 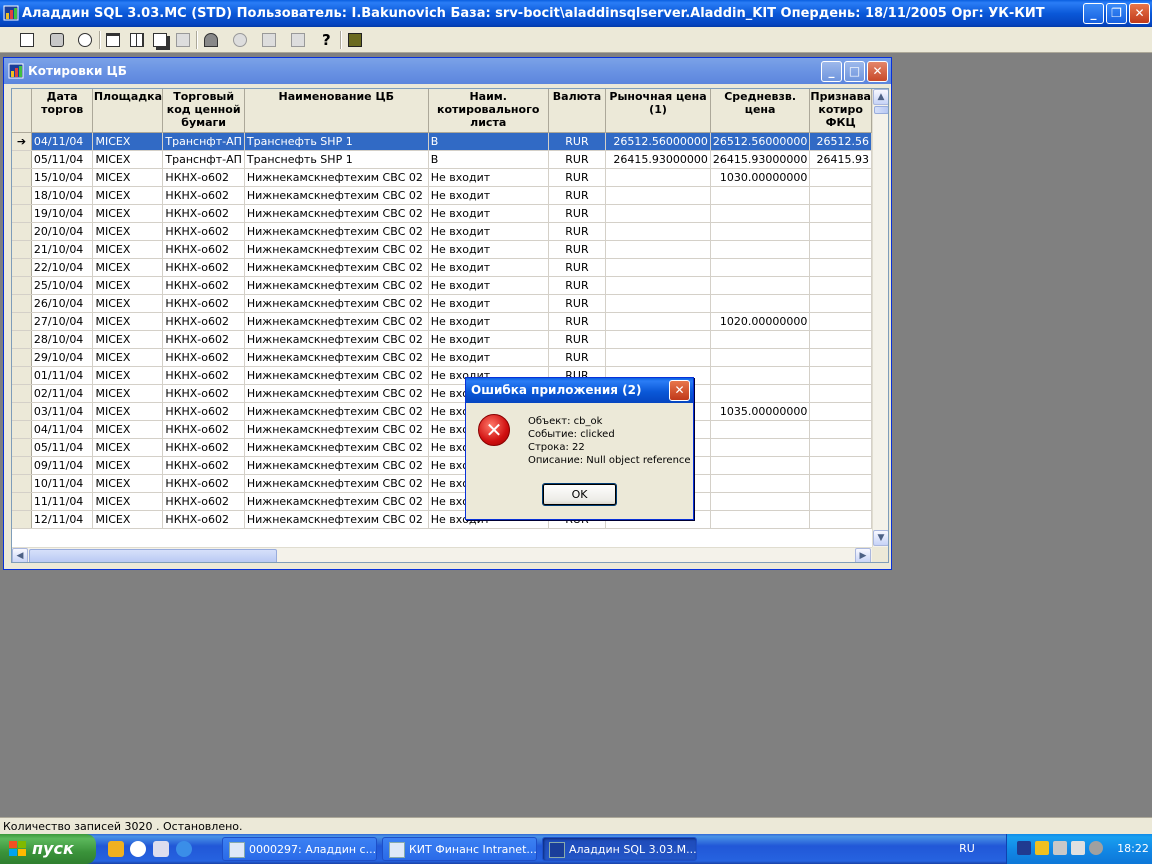 What do you see at coordinates (203, 159) in the screenshot?
I see `code-cell: Транснфт-АП` at bounding box center [203, 159].